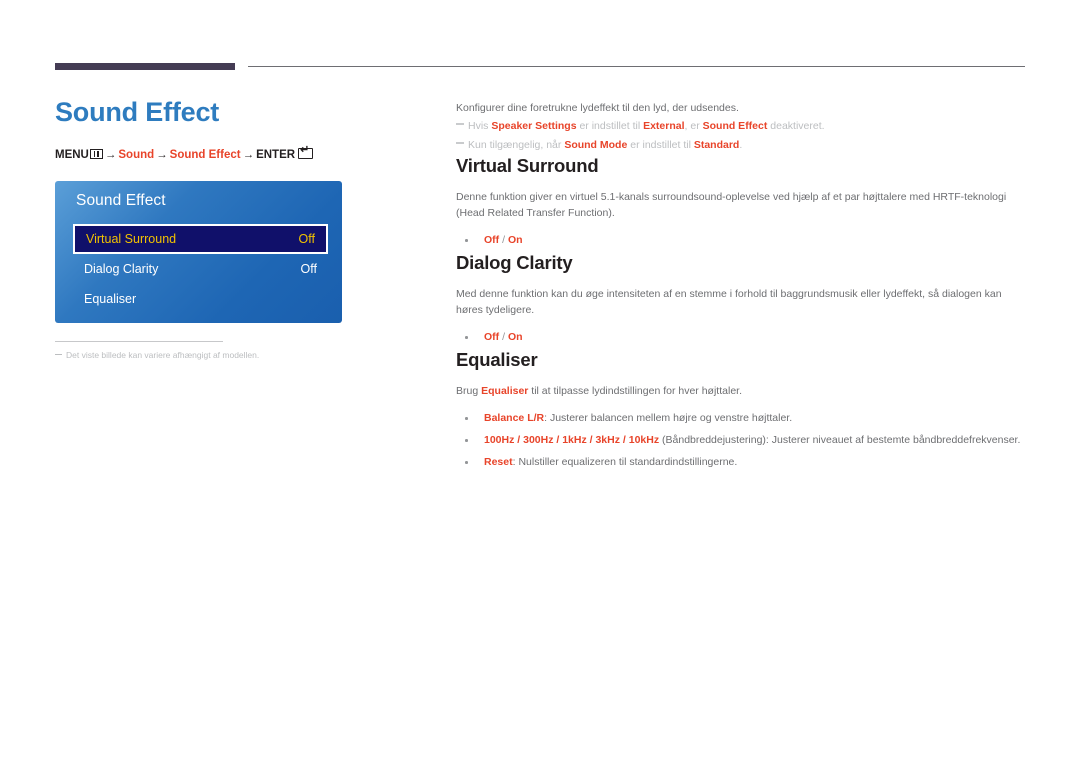  What do you see at coordinates (121, 200) in the screenshot?
I see `osd-panel-title: Sound Effect` at bounding box center [121, 200].